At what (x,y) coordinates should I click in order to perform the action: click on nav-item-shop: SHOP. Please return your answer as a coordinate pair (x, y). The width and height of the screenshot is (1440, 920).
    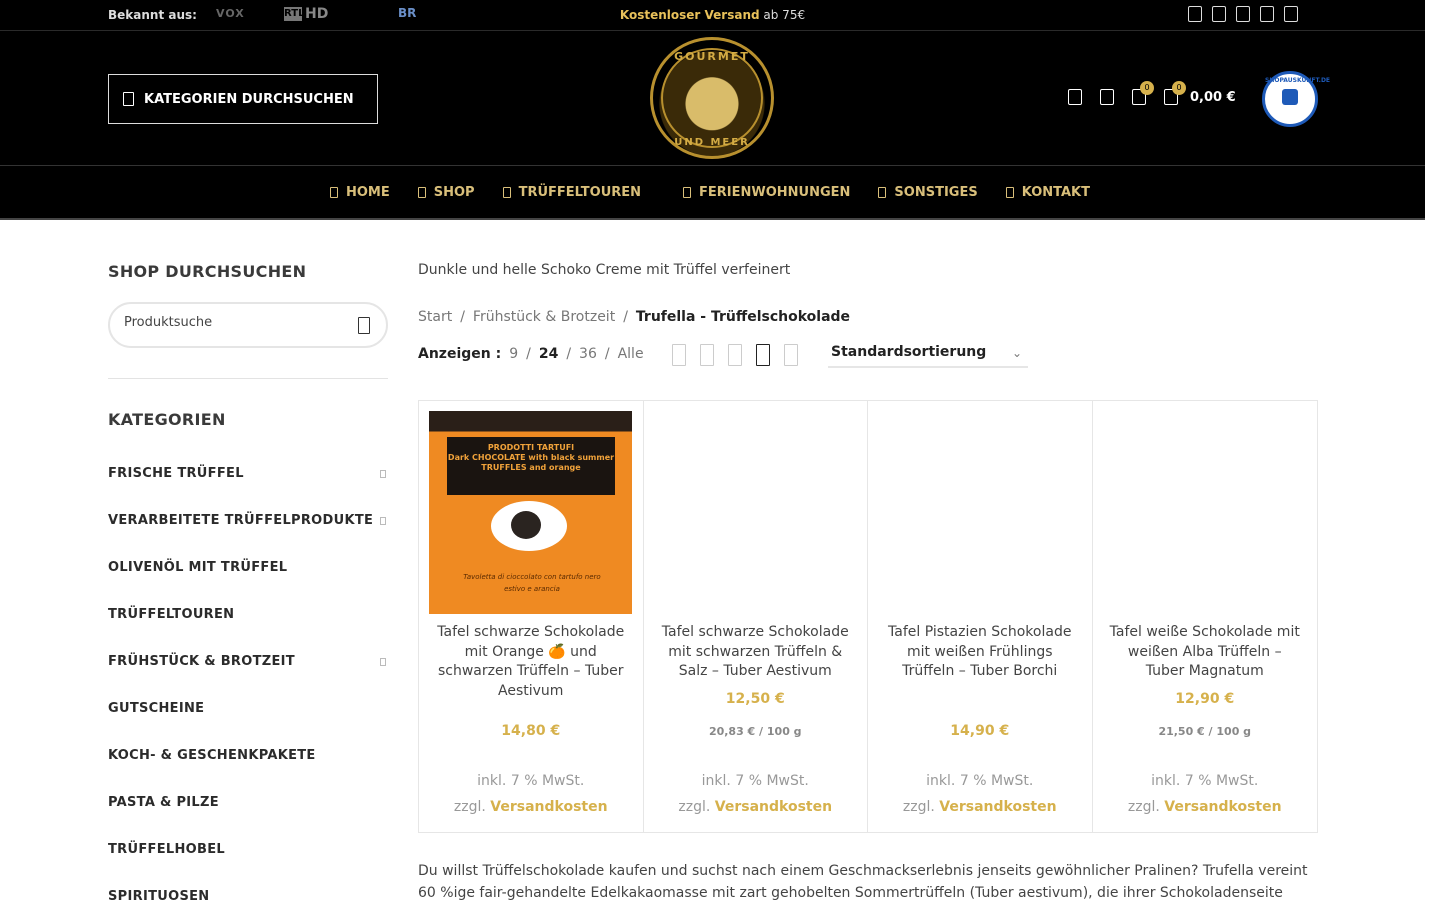
    Looking at the image, I should click on (446, 192).